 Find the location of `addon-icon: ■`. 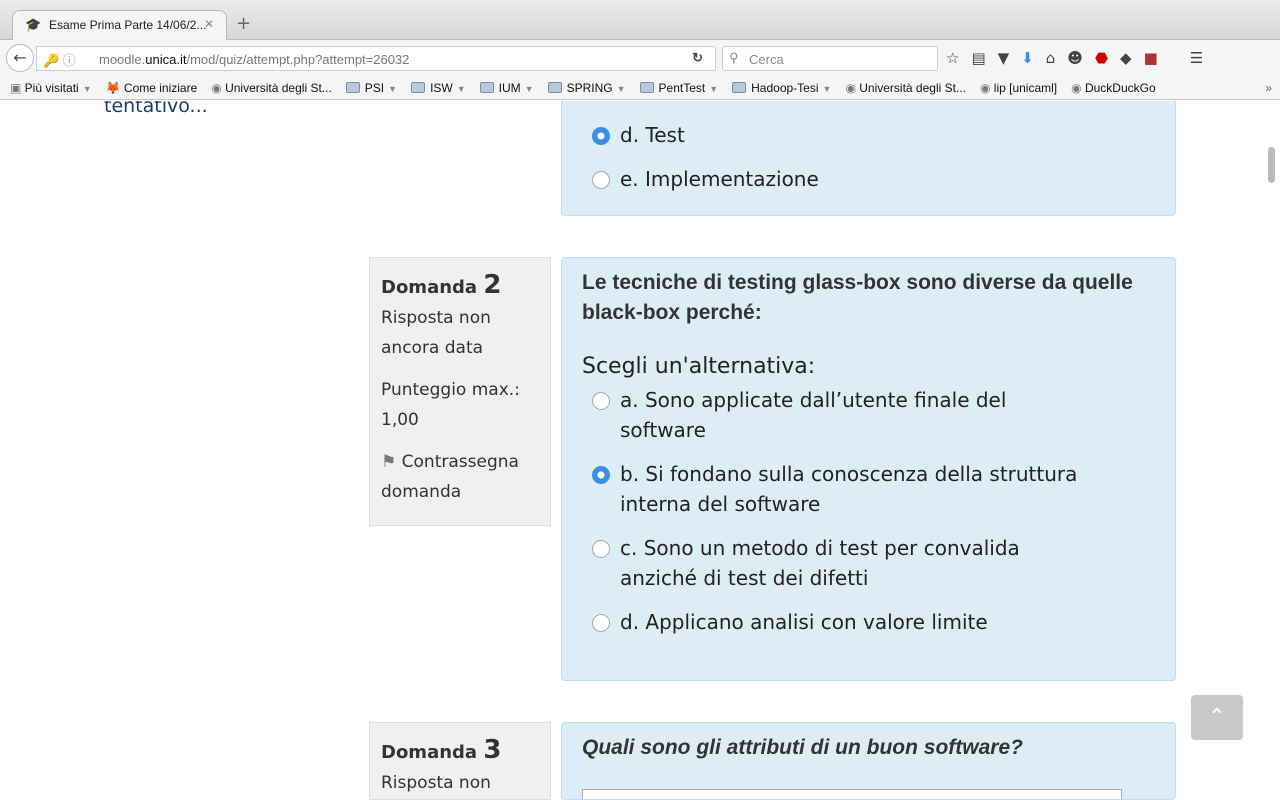

addon-icon: ■ is located at coordinates (1151, 58).